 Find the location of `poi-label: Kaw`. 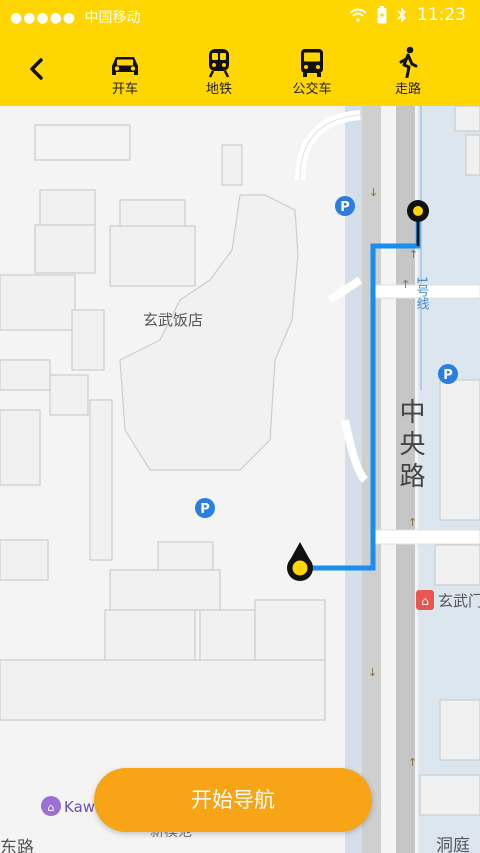

poi-label: Kaw is located at coordinates (79, 807).